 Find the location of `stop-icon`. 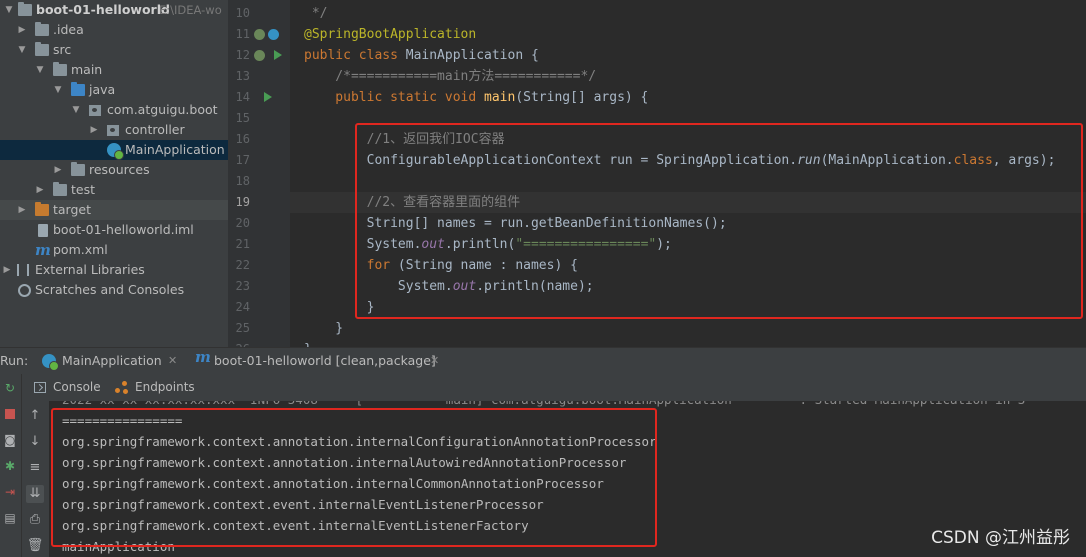

stop-icon is located at coordinates (10, 414).